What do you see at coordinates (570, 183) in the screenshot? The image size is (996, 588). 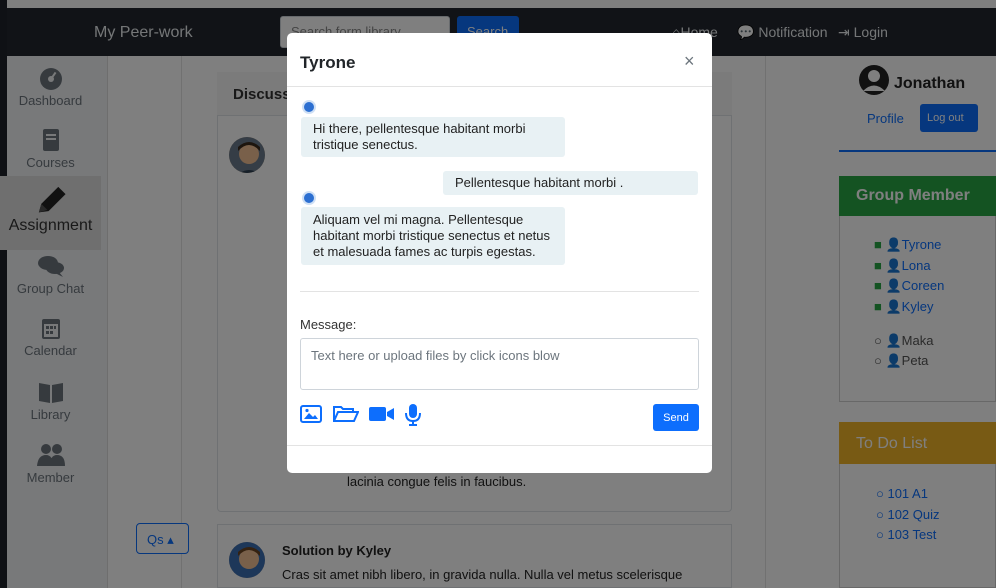 I see `message-bubble-sent: Pellentesque habitant morbi .` at bounding box center [570, 183].